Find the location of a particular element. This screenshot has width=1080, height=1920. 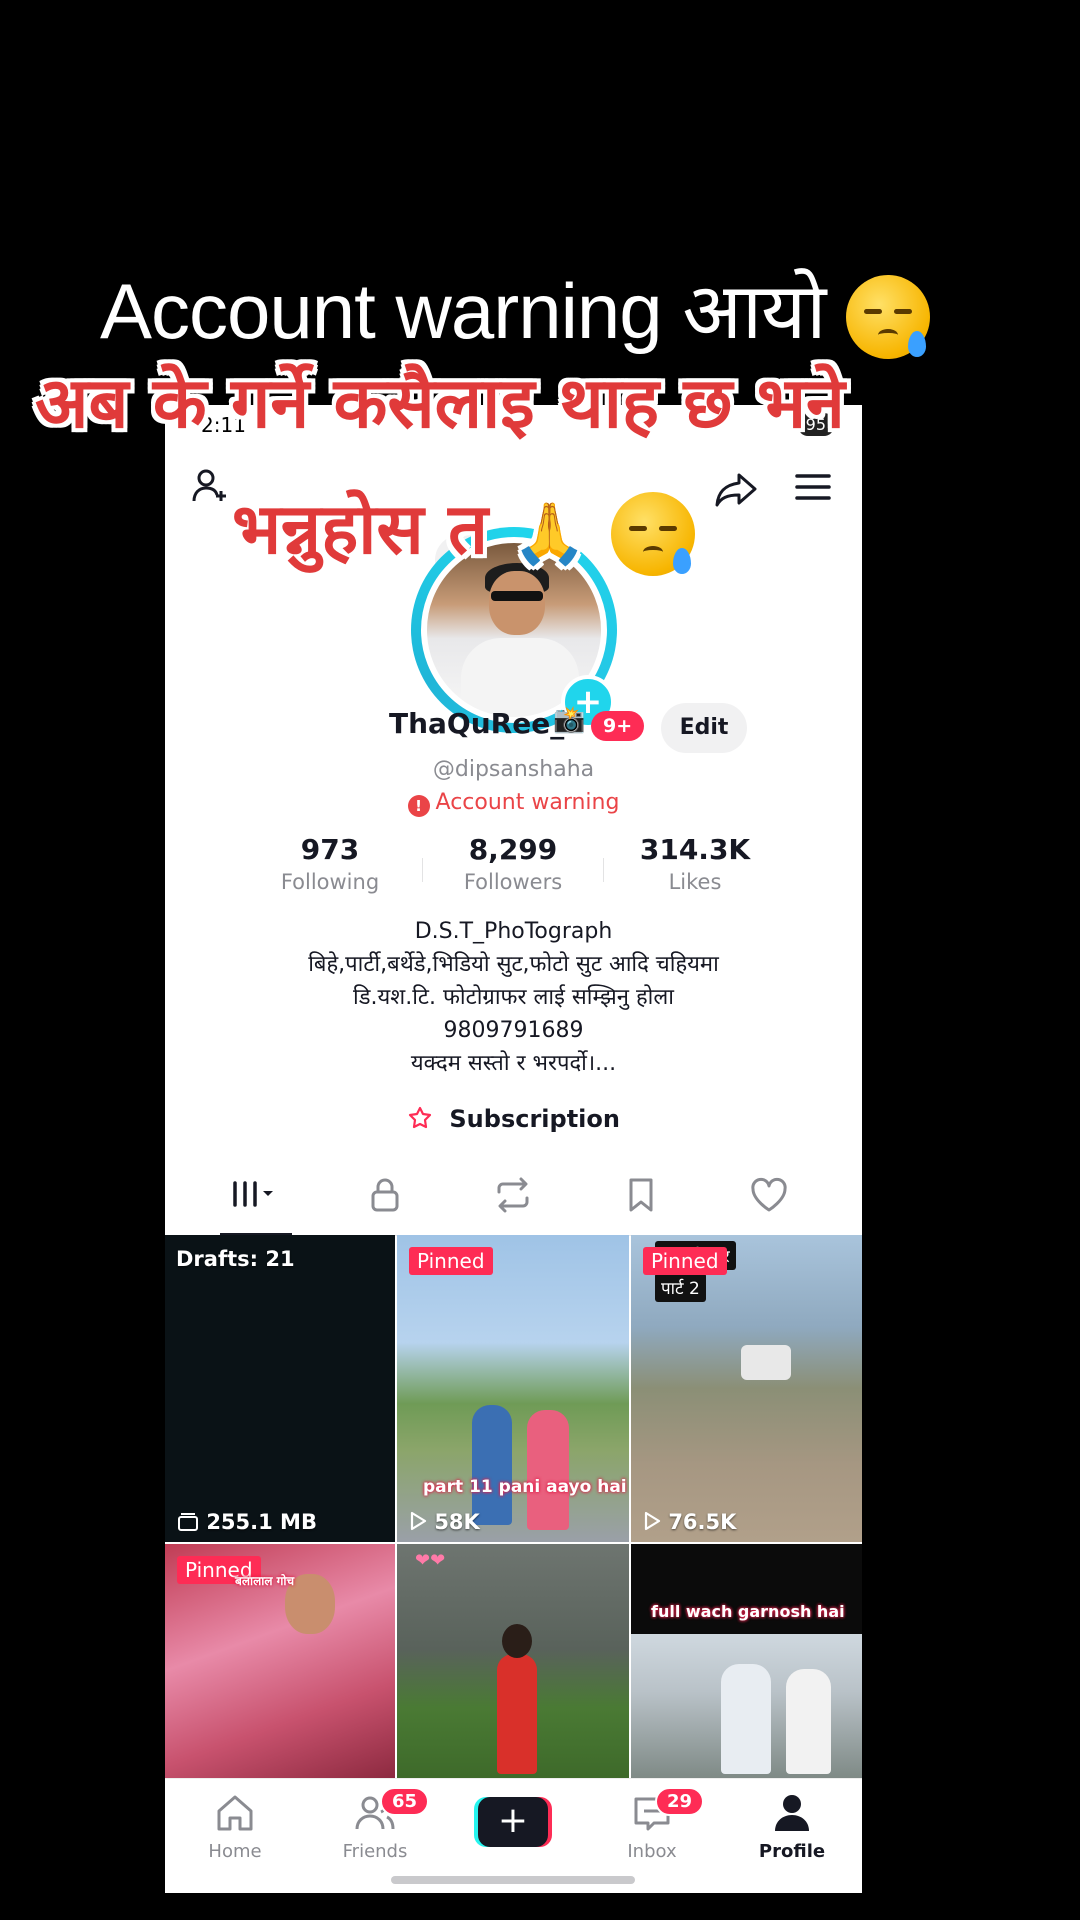

overlay-caption-3: भन्नुहोस त 🙏 is located at coordinates (464, 527).